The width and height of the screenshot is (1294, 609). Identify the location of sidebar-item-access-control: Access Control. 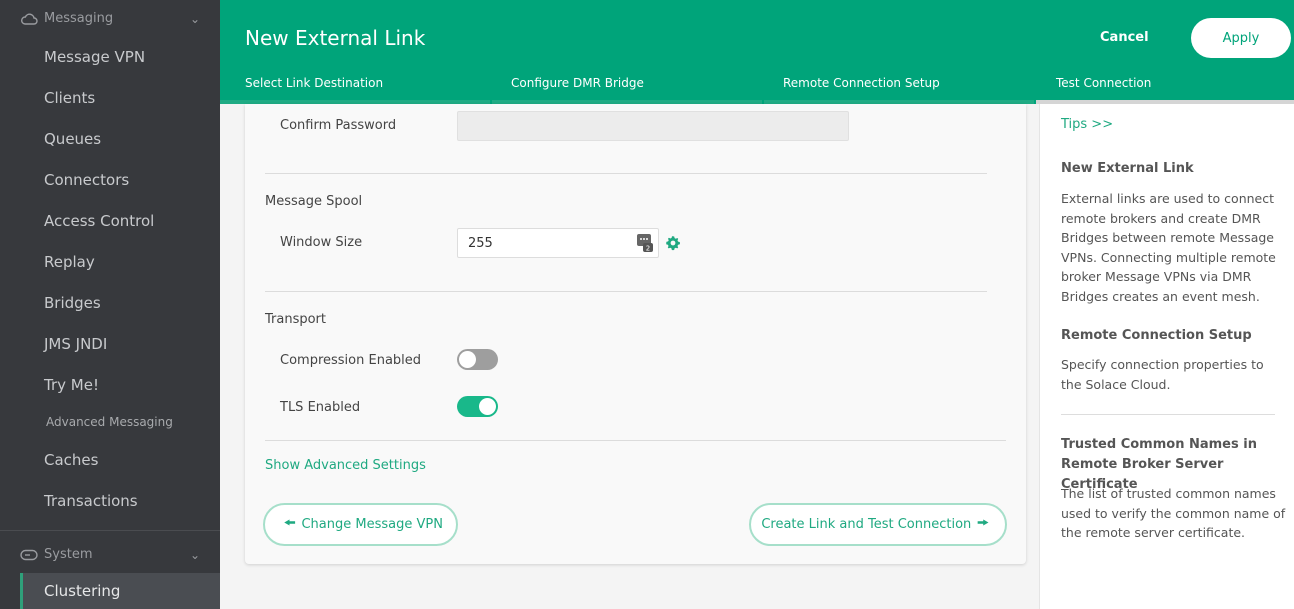
(99, 221).